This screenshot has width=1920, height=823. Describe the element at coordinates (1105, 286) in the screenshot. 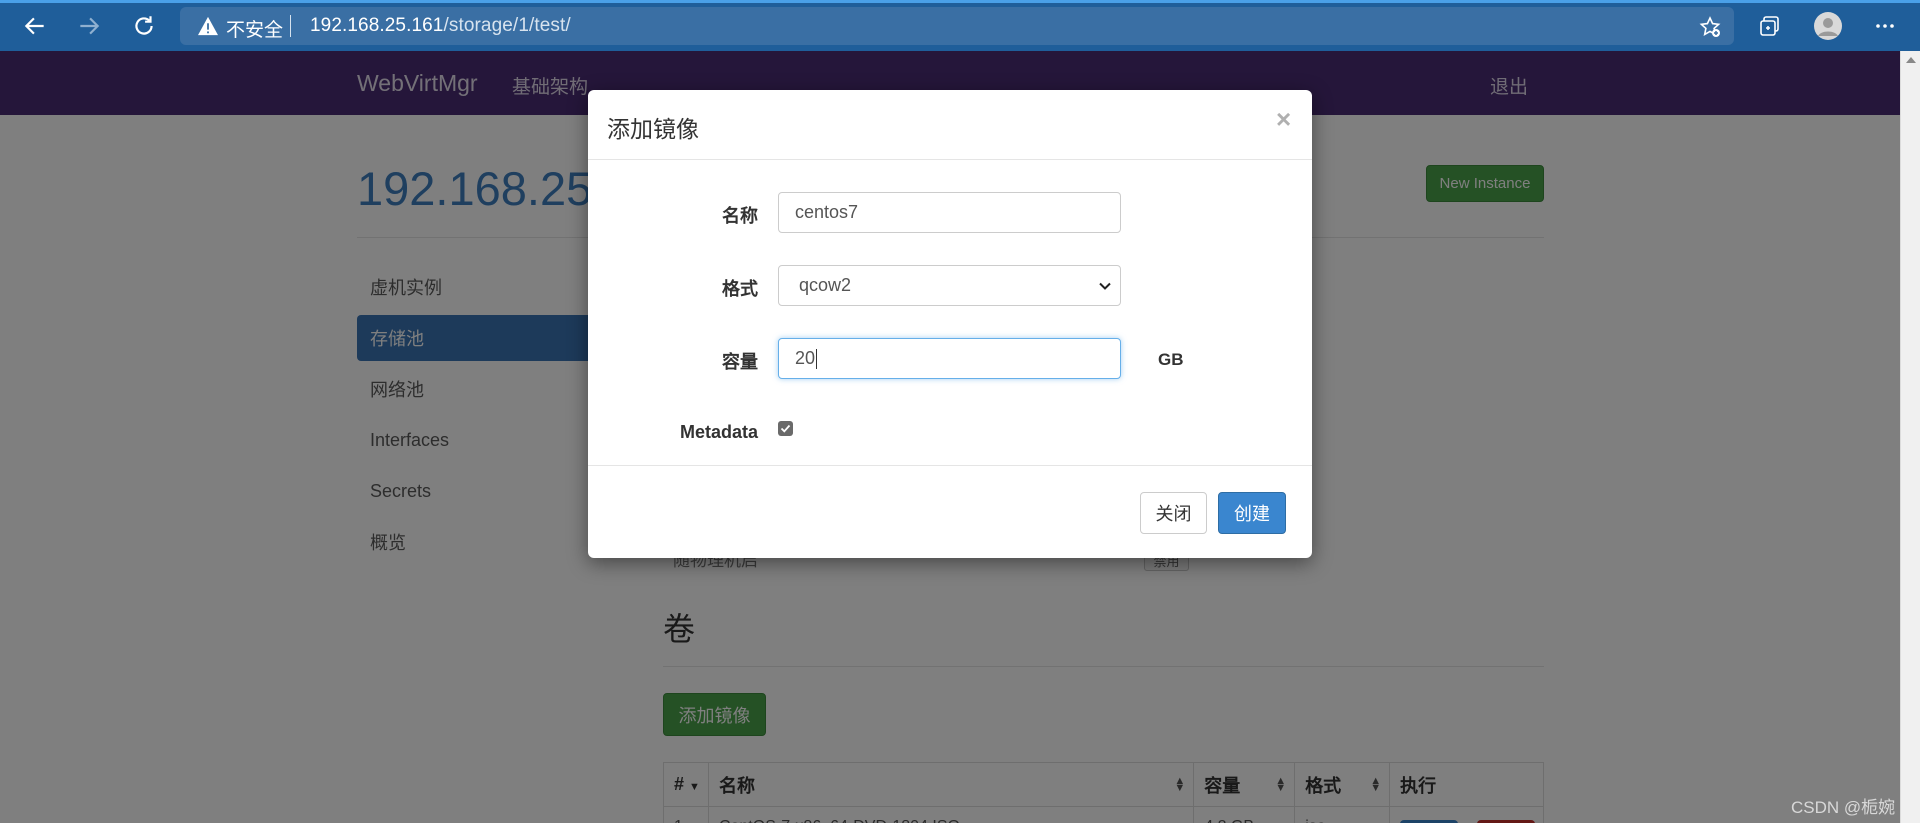

I see `chevron-down-icon` at that location.